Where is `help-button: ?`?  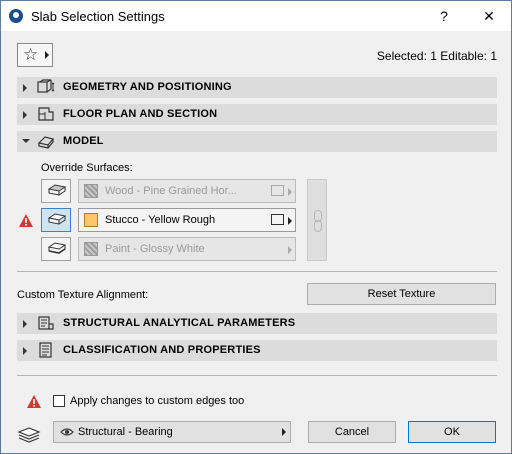
help-button: ? is located at coordinates (444, 16).